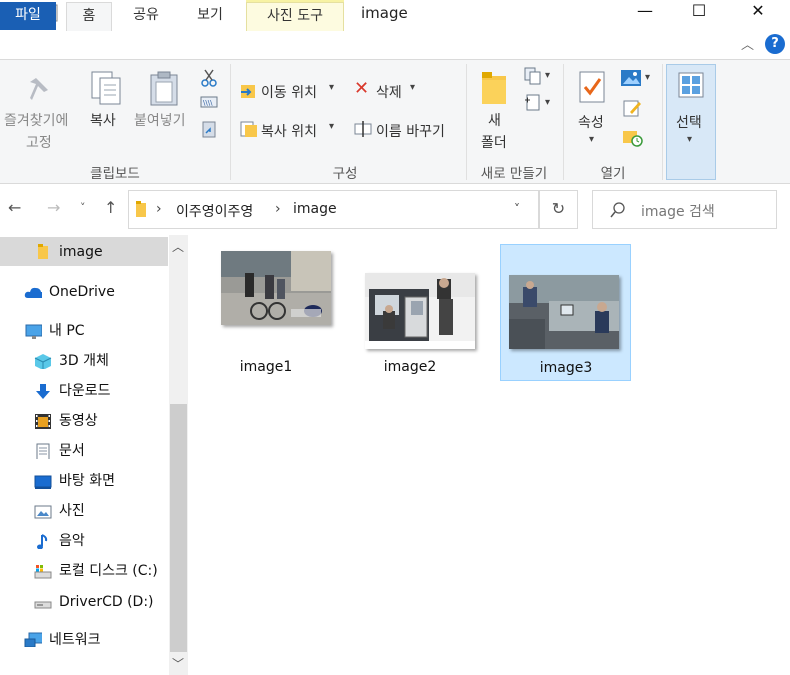  What do you see at coordinates (43, 482) in the screenshot?
I see `desktop-icon` at bounding box center [43, 482].